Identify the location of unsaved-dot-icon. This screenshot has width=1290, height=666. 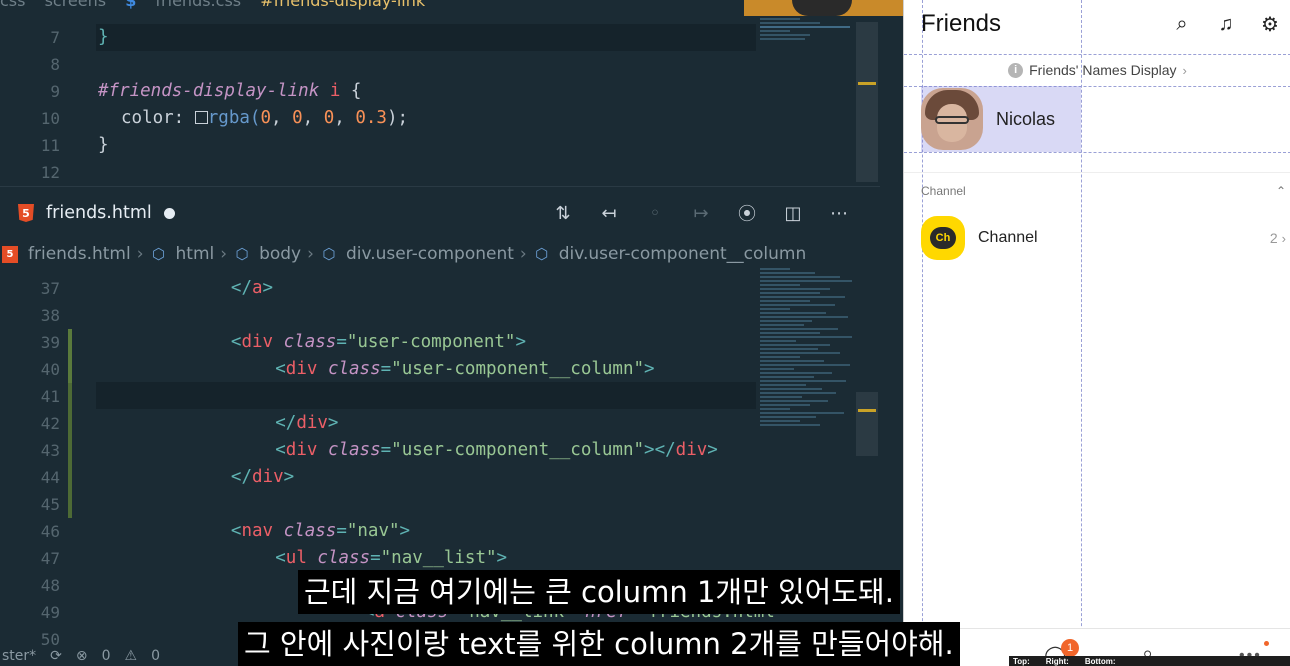
(169, 213).